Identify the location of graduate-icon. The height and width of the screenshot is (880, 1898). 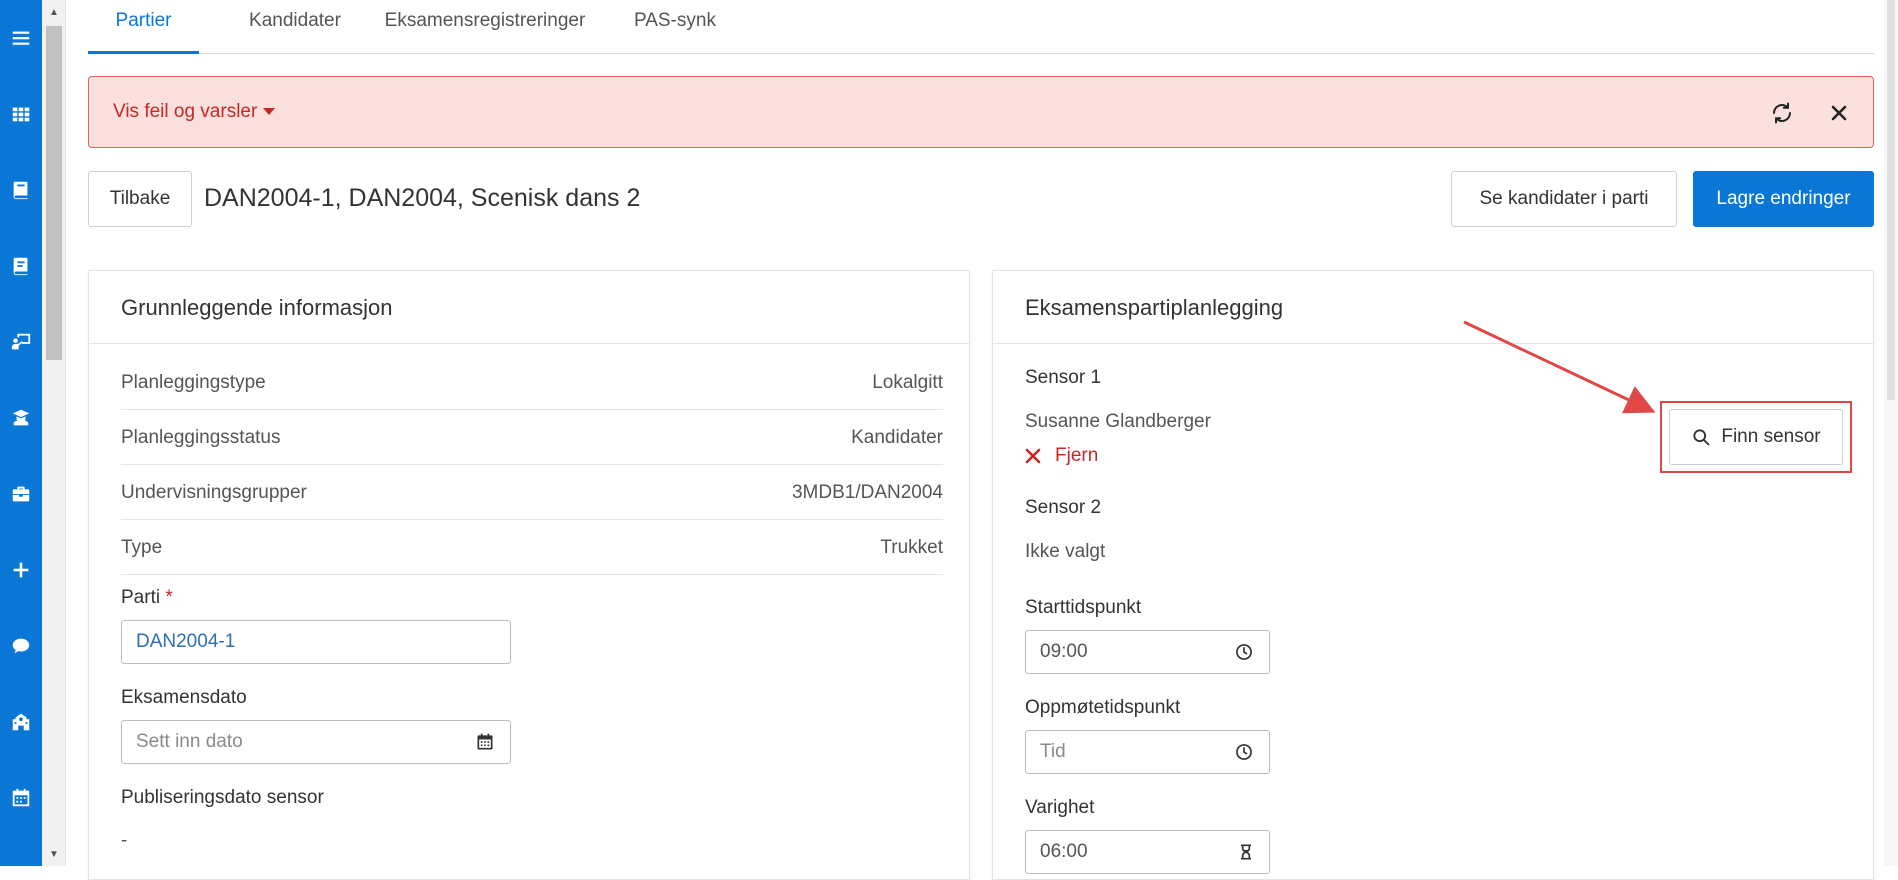
(21, 418).